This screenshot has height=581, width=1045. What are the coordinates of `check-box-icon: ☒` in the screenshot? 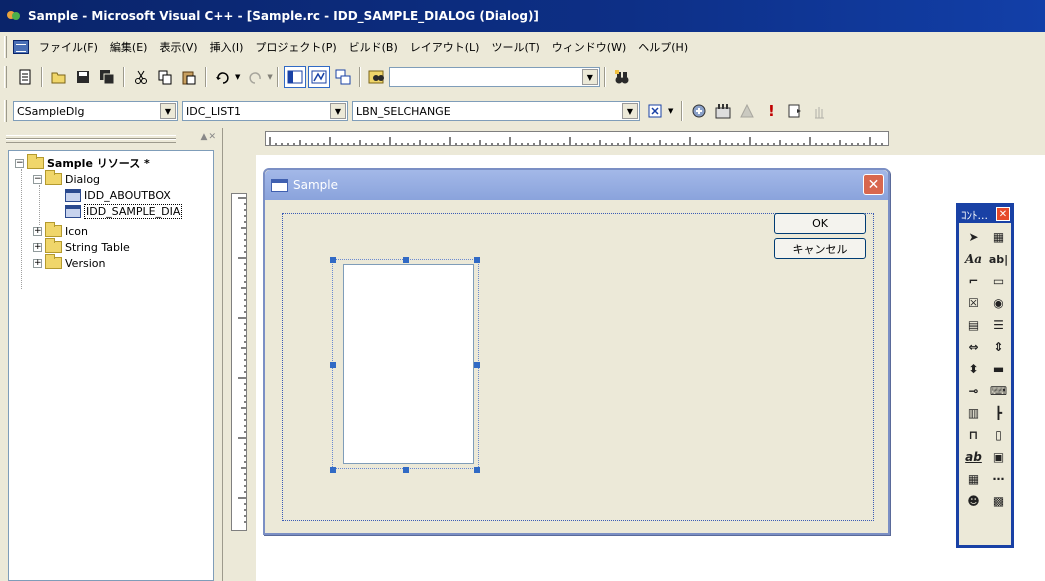 It's located at (973, 303).